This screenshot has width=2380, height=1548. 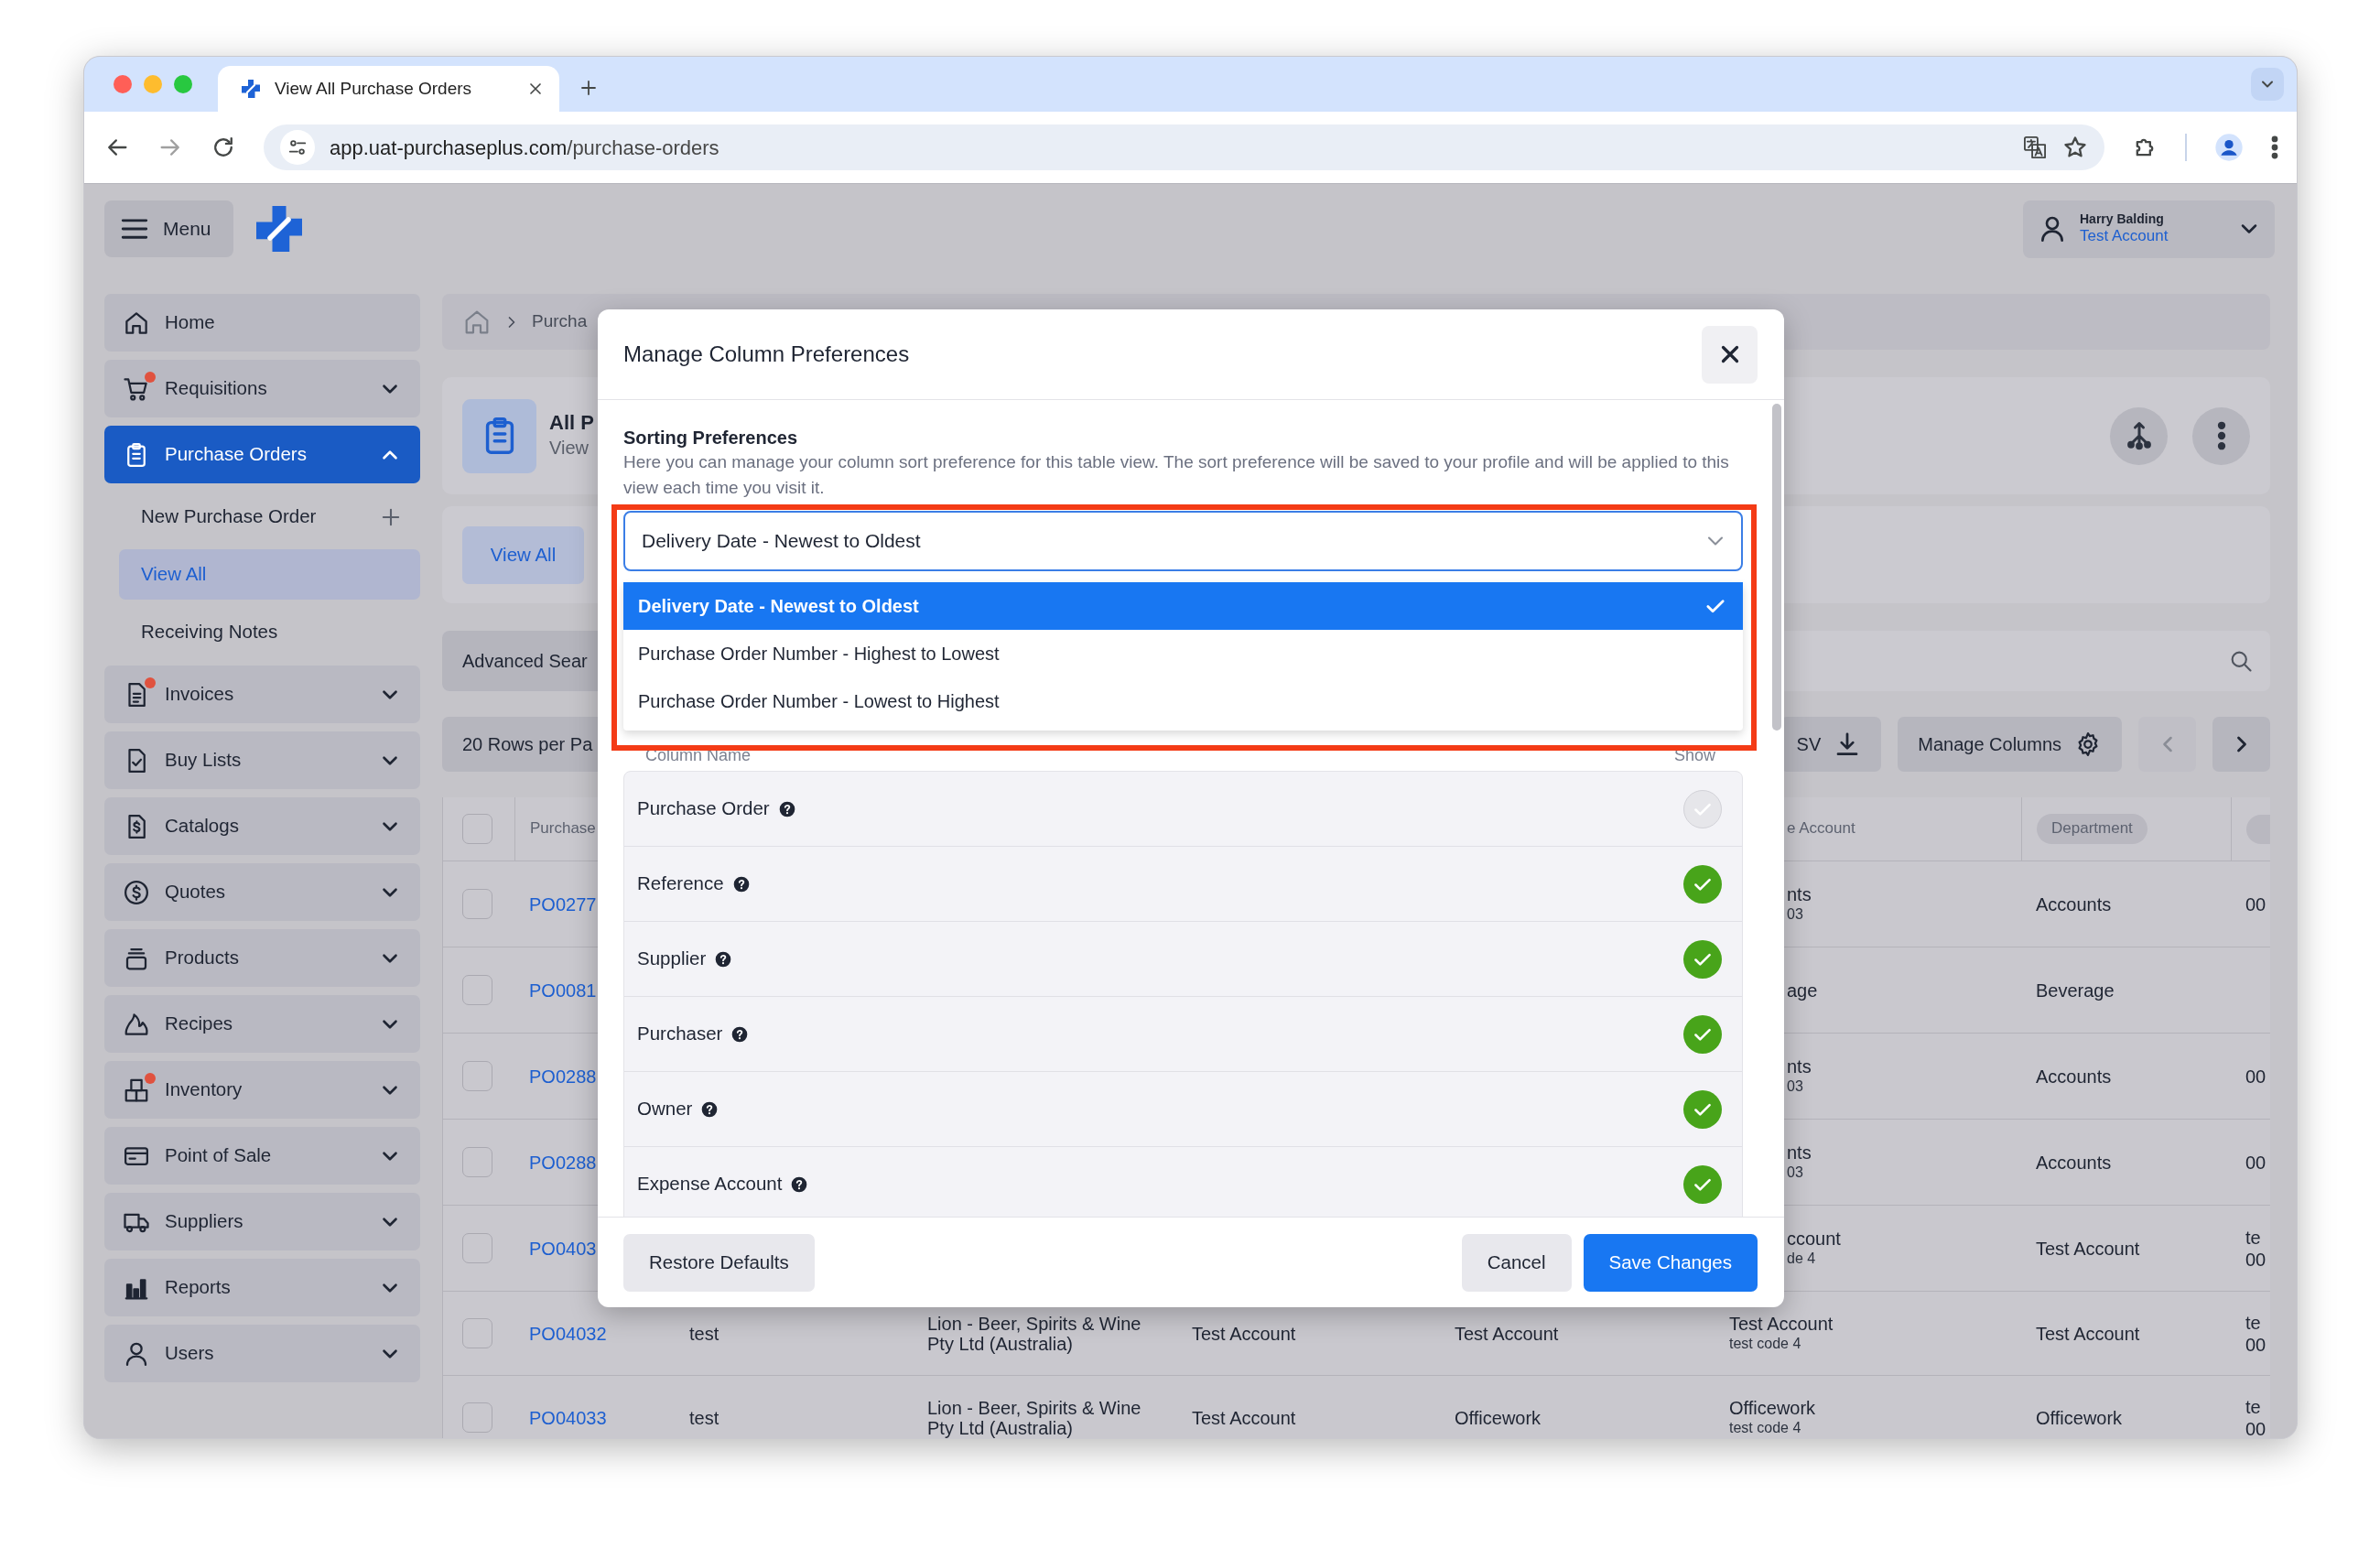 I want to click on page-title: All P, so click(x=571, y=423).